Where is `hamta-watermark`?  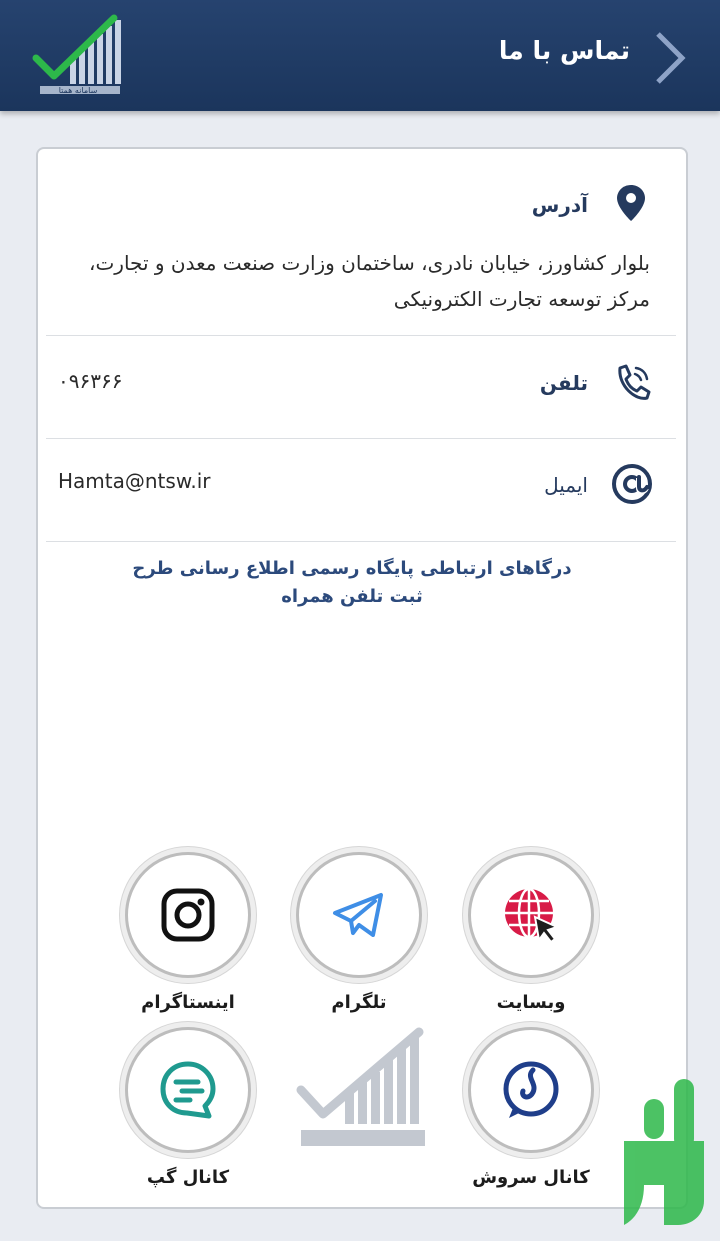 hamta-watermark is located at coordinates (360, 1086).